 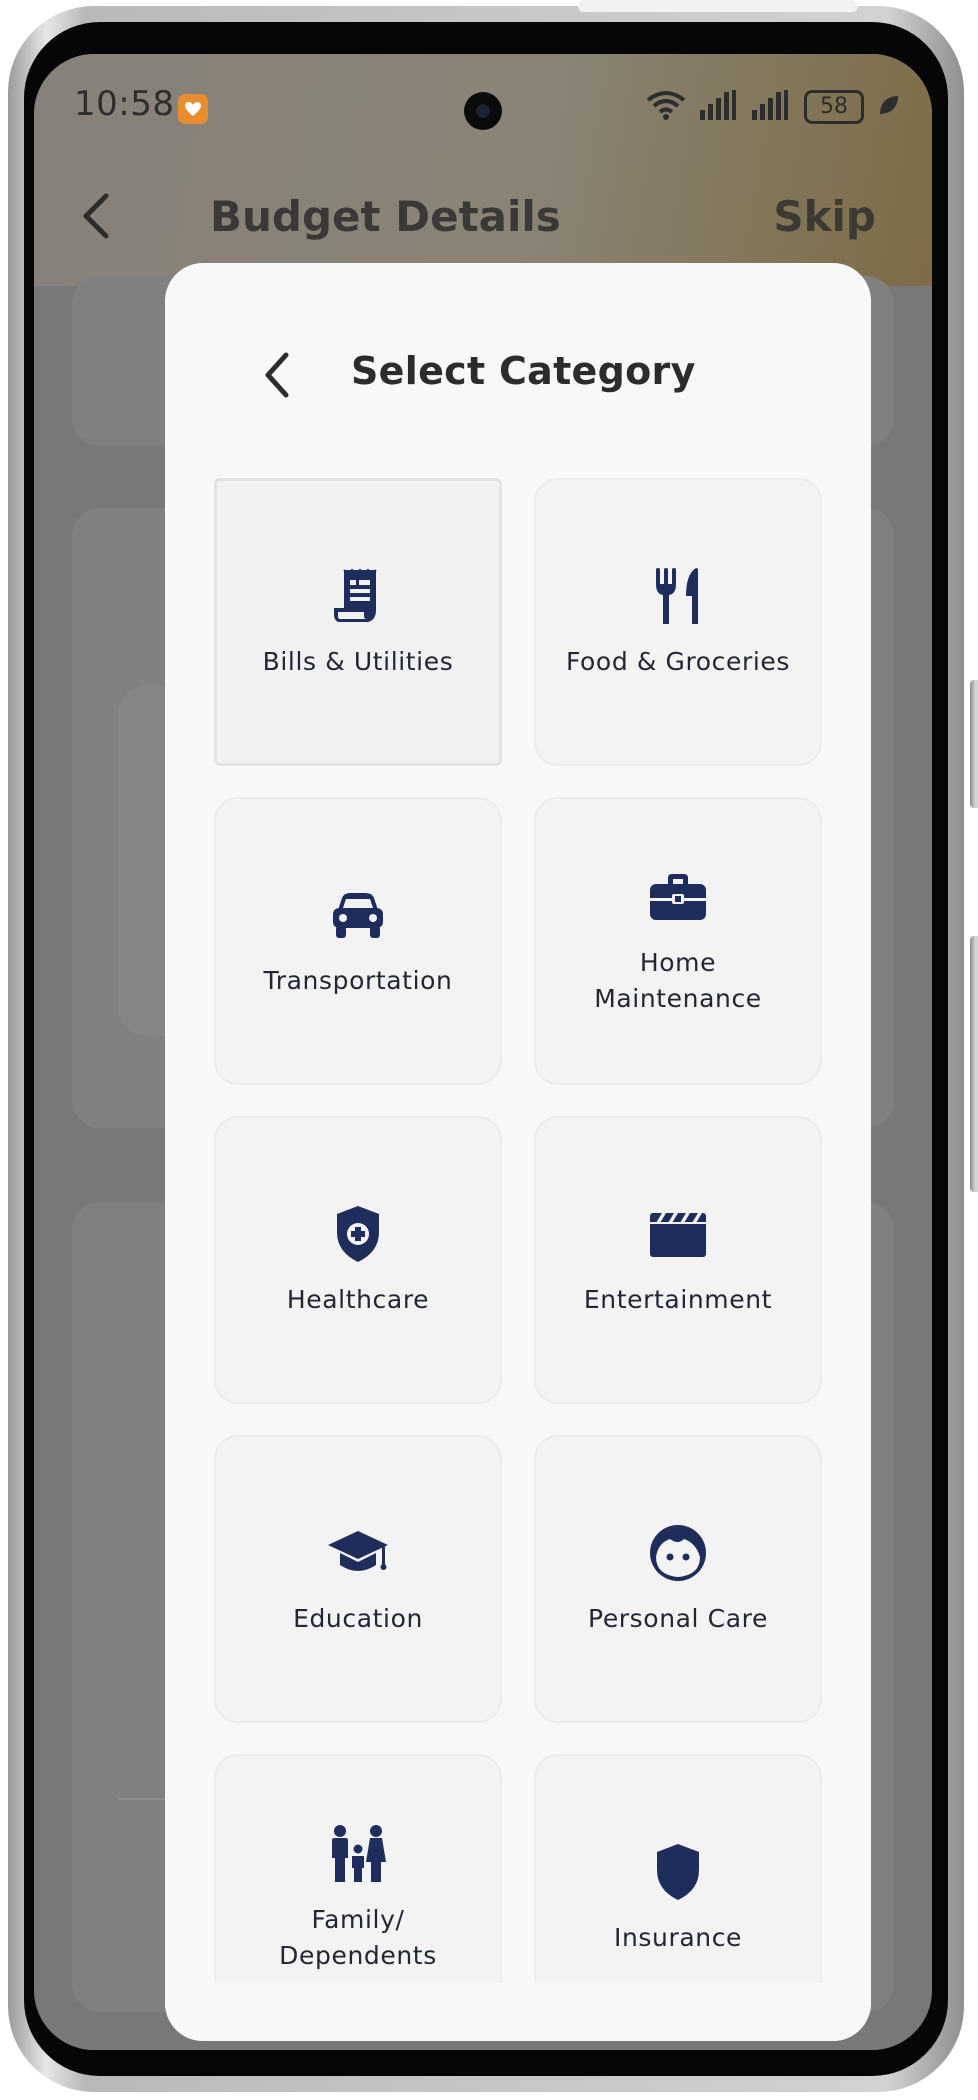 I want to click on signal-icon, so click(x=719, y=107).